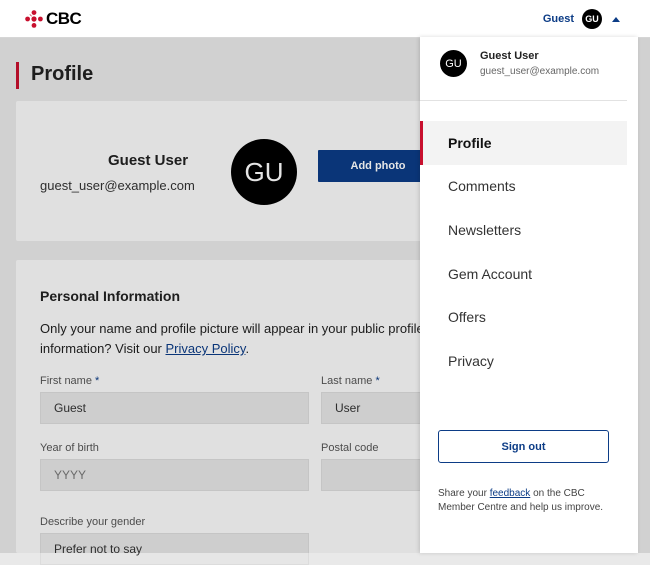  I want to click on menu-item-comments: Comments, so click(523, 187).